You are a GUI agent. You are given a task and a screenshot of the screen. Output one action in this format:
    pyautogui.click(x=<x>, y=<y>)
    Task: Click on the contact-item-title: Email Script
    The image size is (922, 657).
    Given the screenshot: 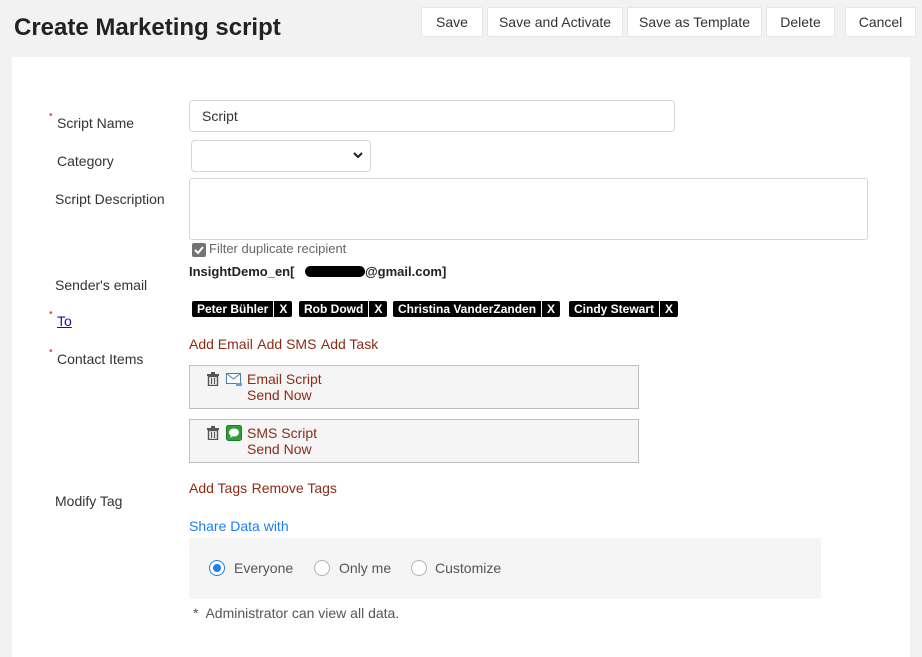 What is the action you would take?
    pyautogui.click(x=284, y=379)
    